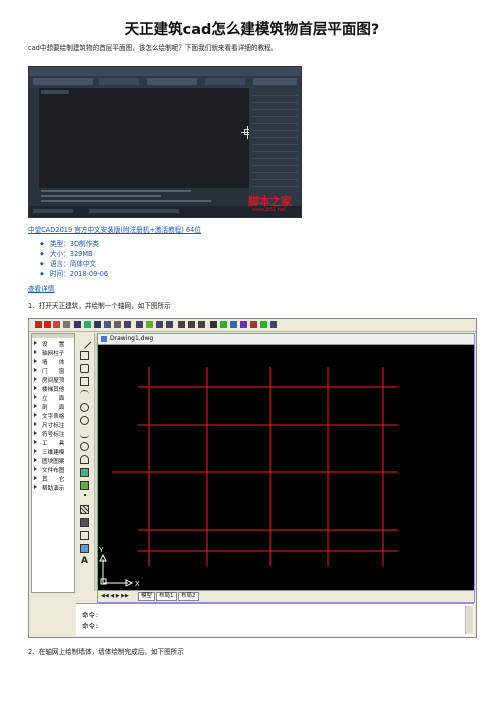 The image size is (504, 713). What do you see at coordinates (49, 488) in the screenshot?
I see `menu-item-help: 帮助演示` at bounding box center [49, 488].